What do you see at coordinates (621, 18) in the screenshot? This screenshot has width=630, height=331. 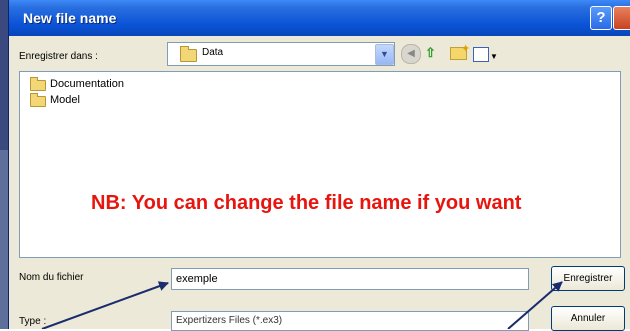 I see `close-button` at bounding box center [621, 18].